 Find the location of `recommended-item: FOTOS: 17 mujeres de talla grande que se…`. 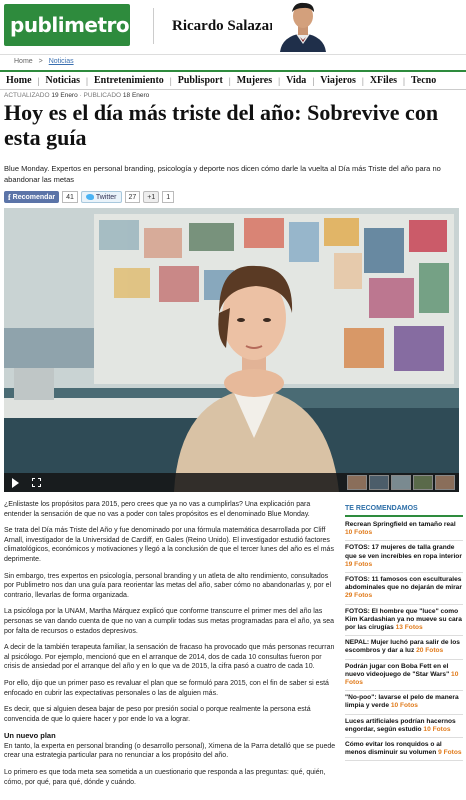

recommended-item: FOTOS: 17 mujeres de talla grande que se… is located at coordinates (404, 559).